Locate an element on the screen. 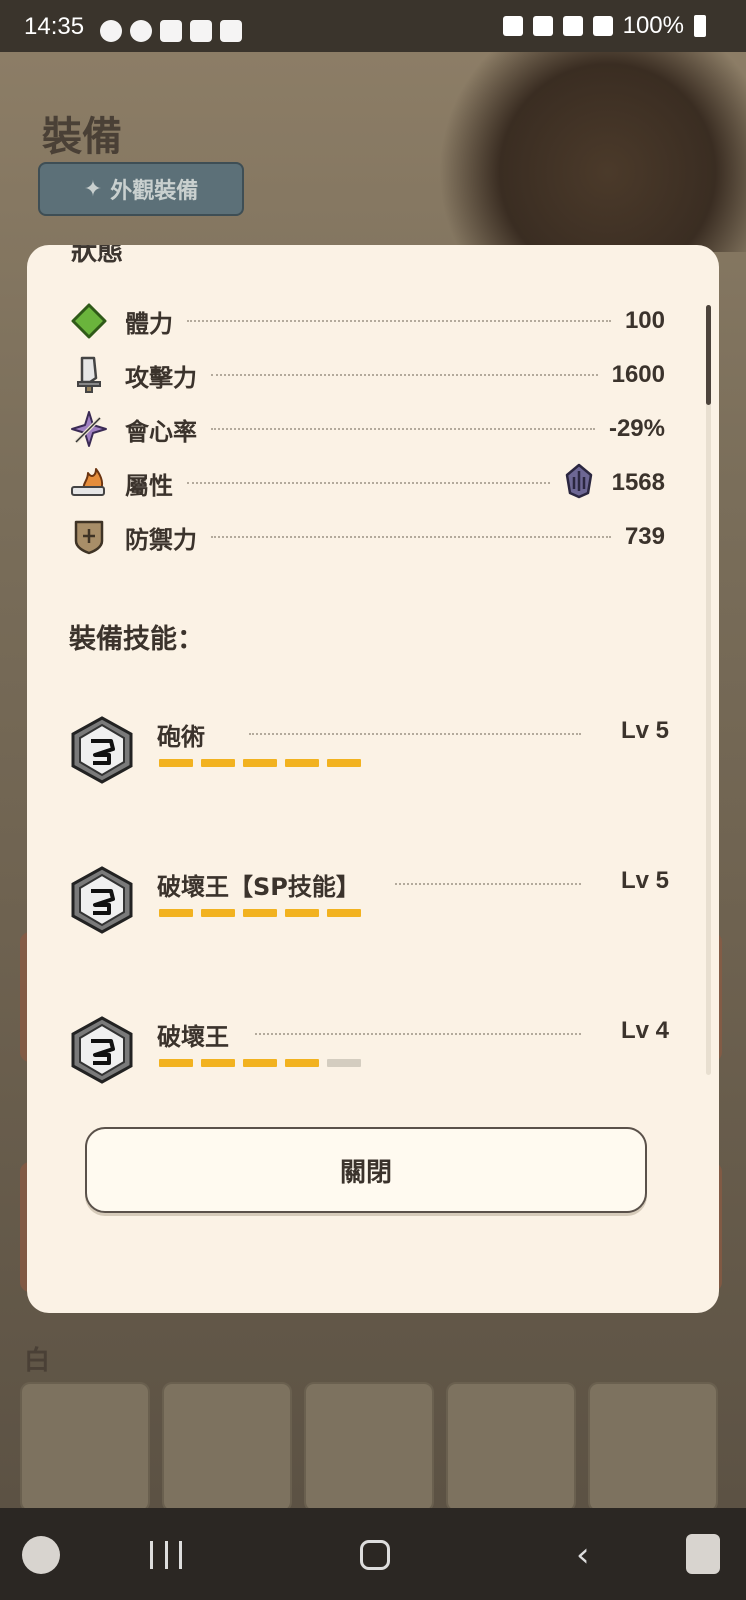 The image size is (746, 1600). stat-label: 攻擊力 is located at coordinates (161, 377).